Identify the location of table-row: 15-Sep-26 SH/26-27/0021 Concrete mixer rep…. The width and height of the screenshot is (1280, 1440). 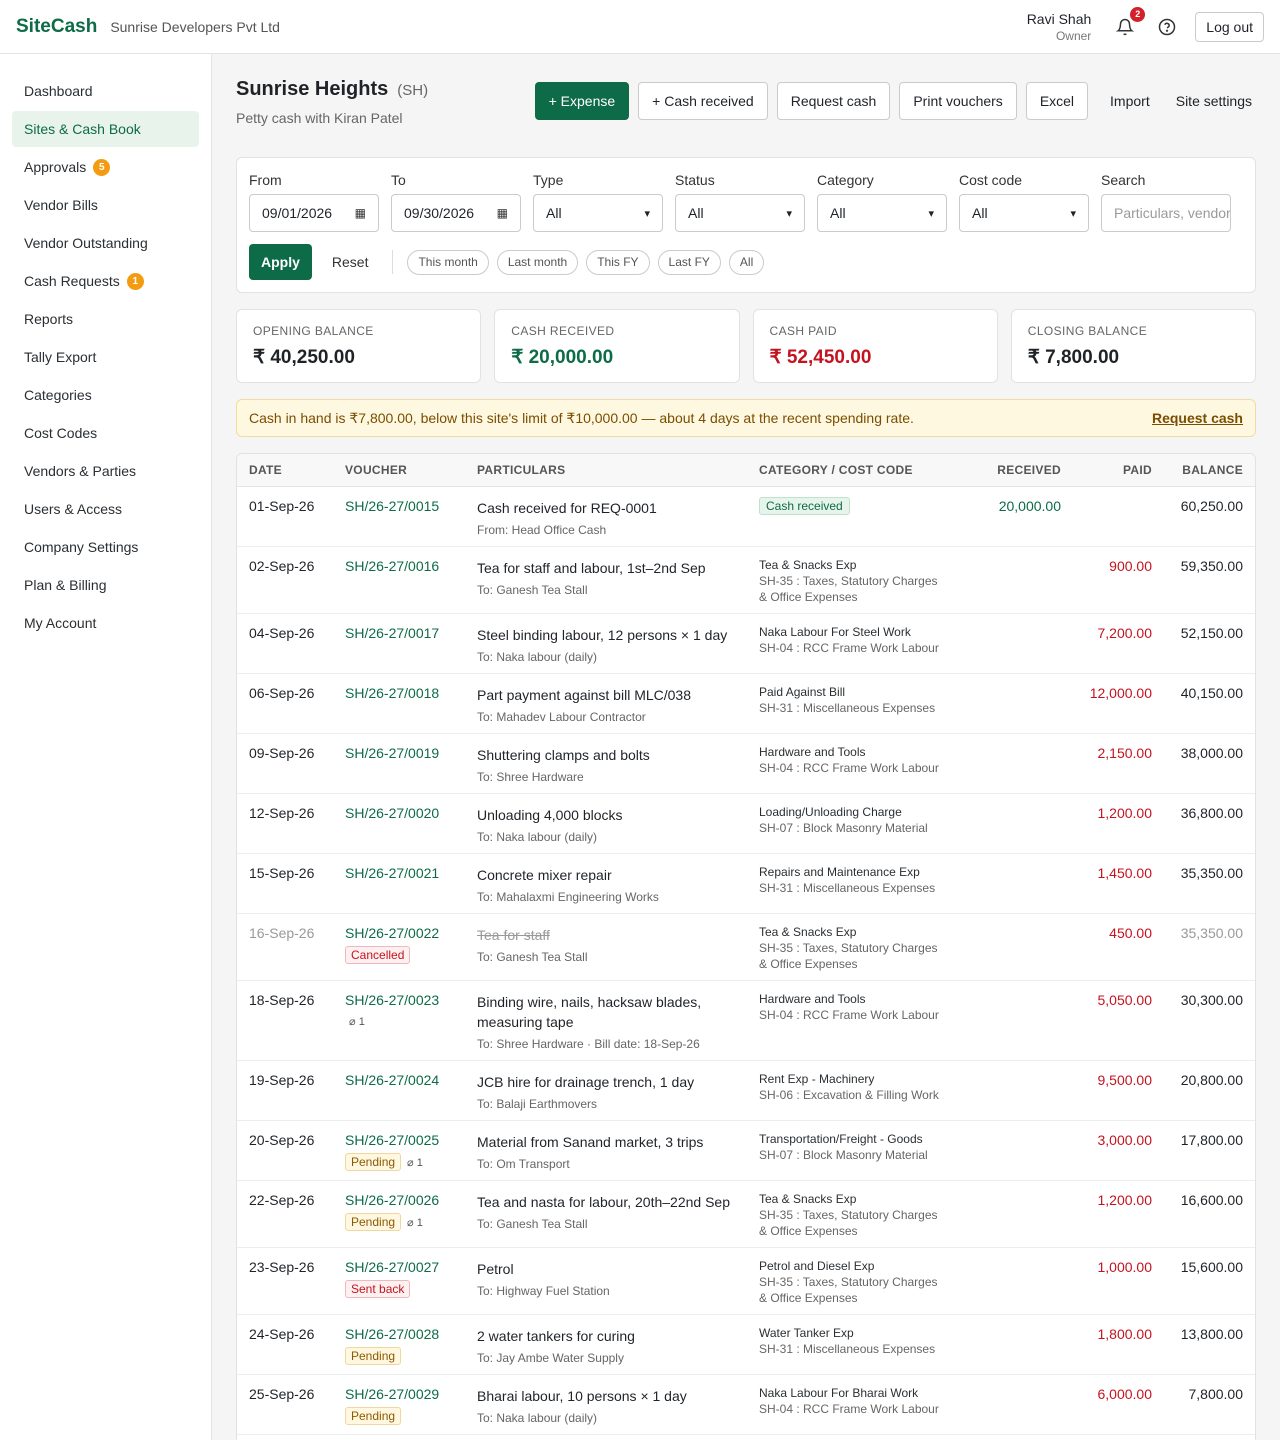
(746, 883).